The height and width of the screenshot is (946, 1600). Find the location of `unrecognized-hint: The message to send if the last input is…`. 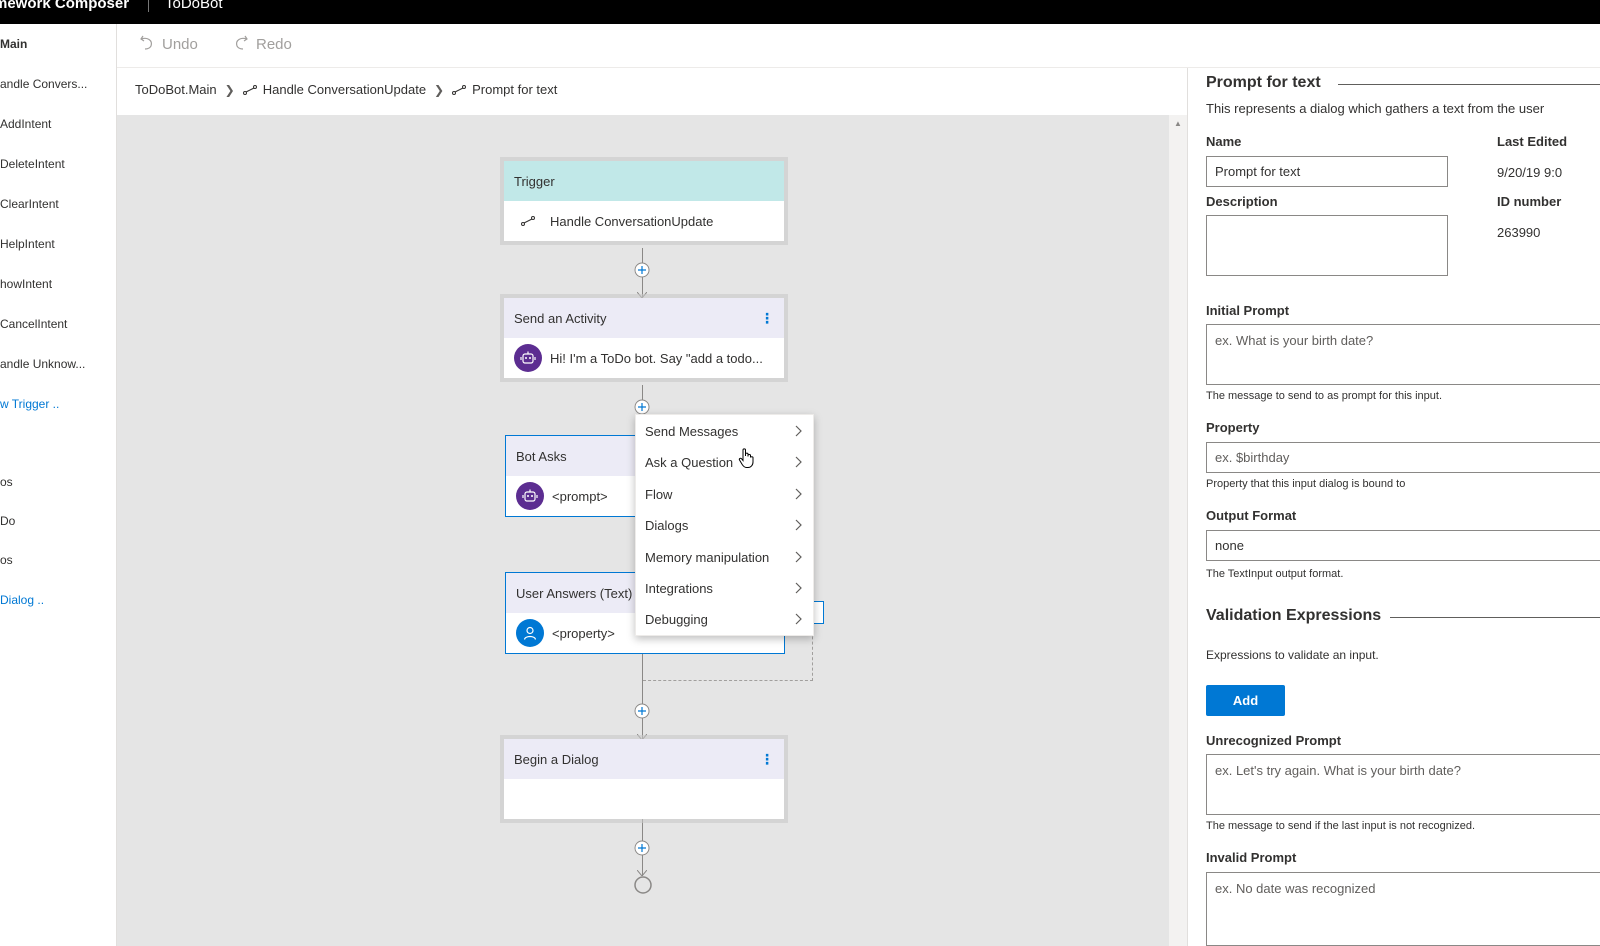

unrecognized-hint: The message to send if the last input is… is located at coordinates (1341, 826).